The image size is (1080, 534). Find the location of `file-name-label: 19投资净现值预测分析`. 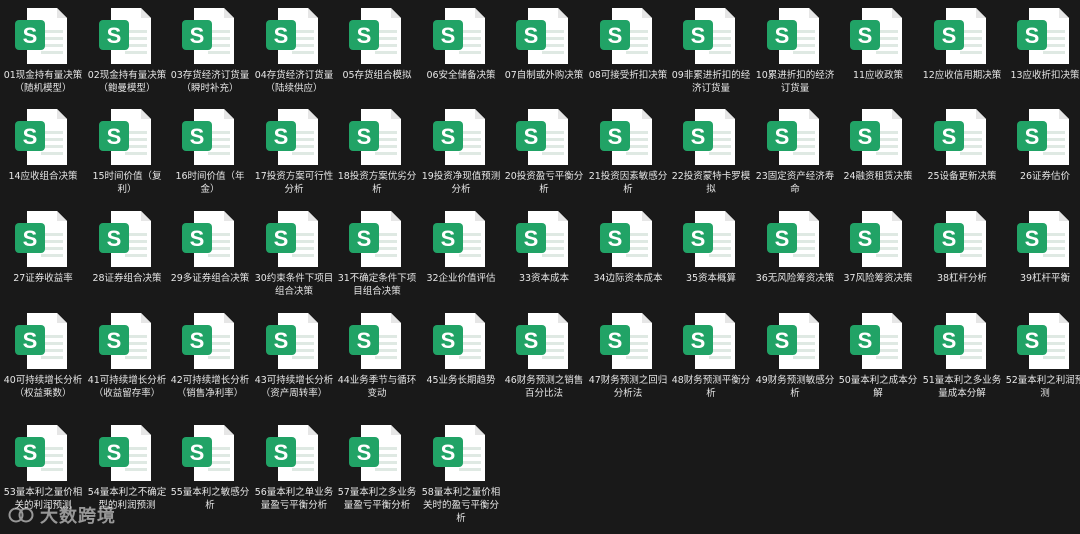

file-name-label: 19投资净现值预测分析 is located at coordinates (461, 183).